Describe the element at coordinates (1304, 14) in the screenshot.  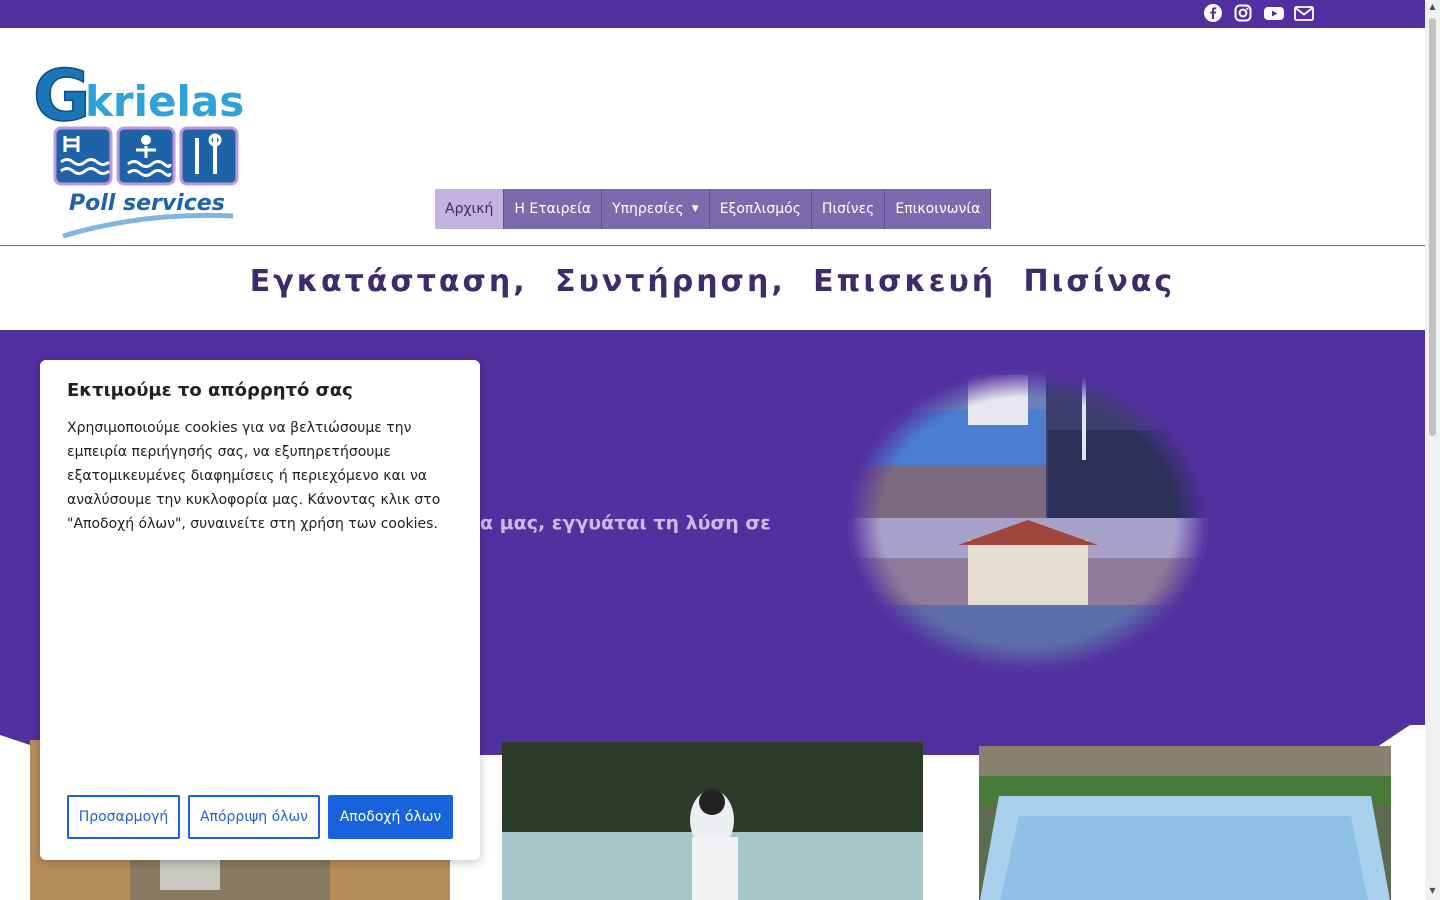
I see `mail-icon` at that location.